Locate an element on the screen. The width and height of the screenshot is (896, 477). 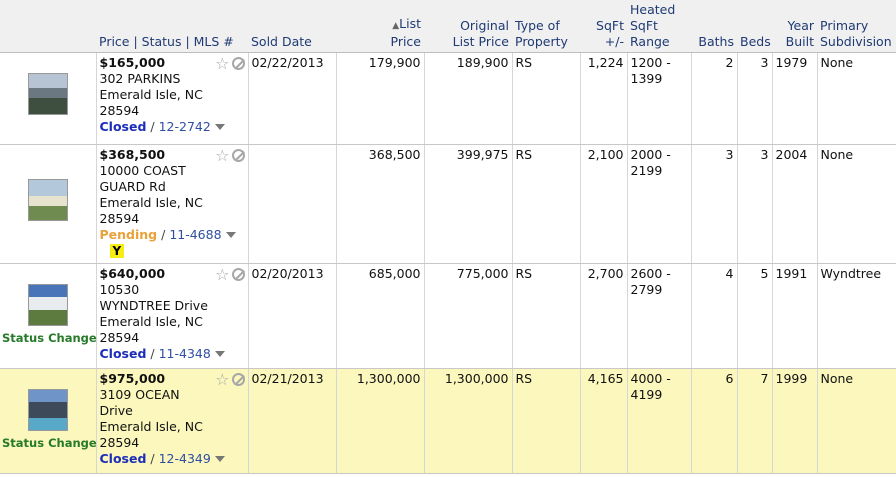
year-built-cell: 2004 is located at coordinates (795, 204).